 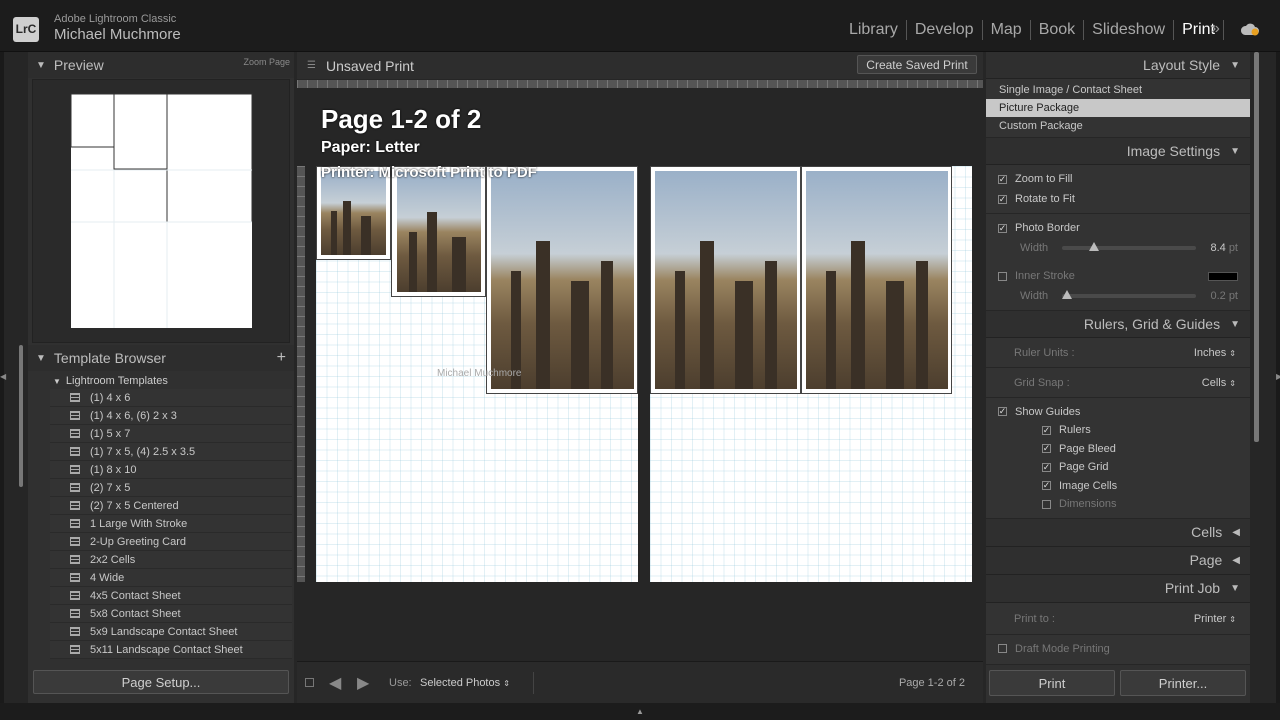 I want to click on template-item: (1) 7 x 5, (4) 2.5 x 3.5, so click(x=171, y=452).